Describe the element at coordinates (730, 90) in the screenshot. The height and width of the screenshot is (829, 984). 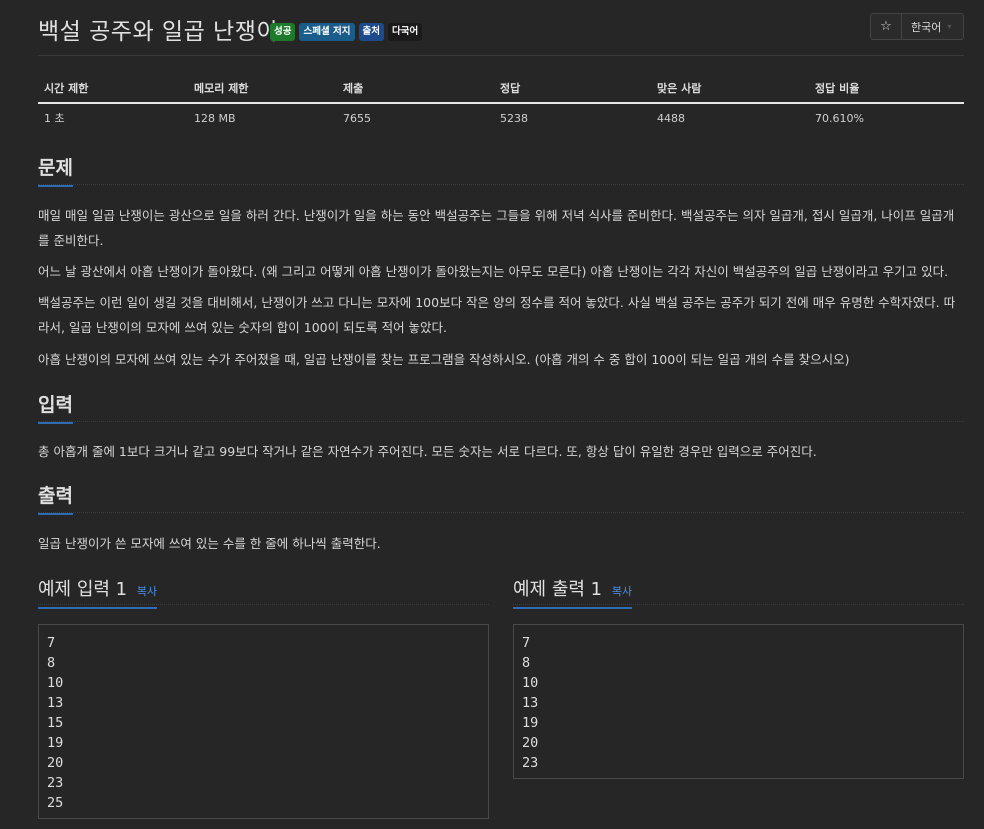
I see `header-solved-users: 맞은 사람` at that location.